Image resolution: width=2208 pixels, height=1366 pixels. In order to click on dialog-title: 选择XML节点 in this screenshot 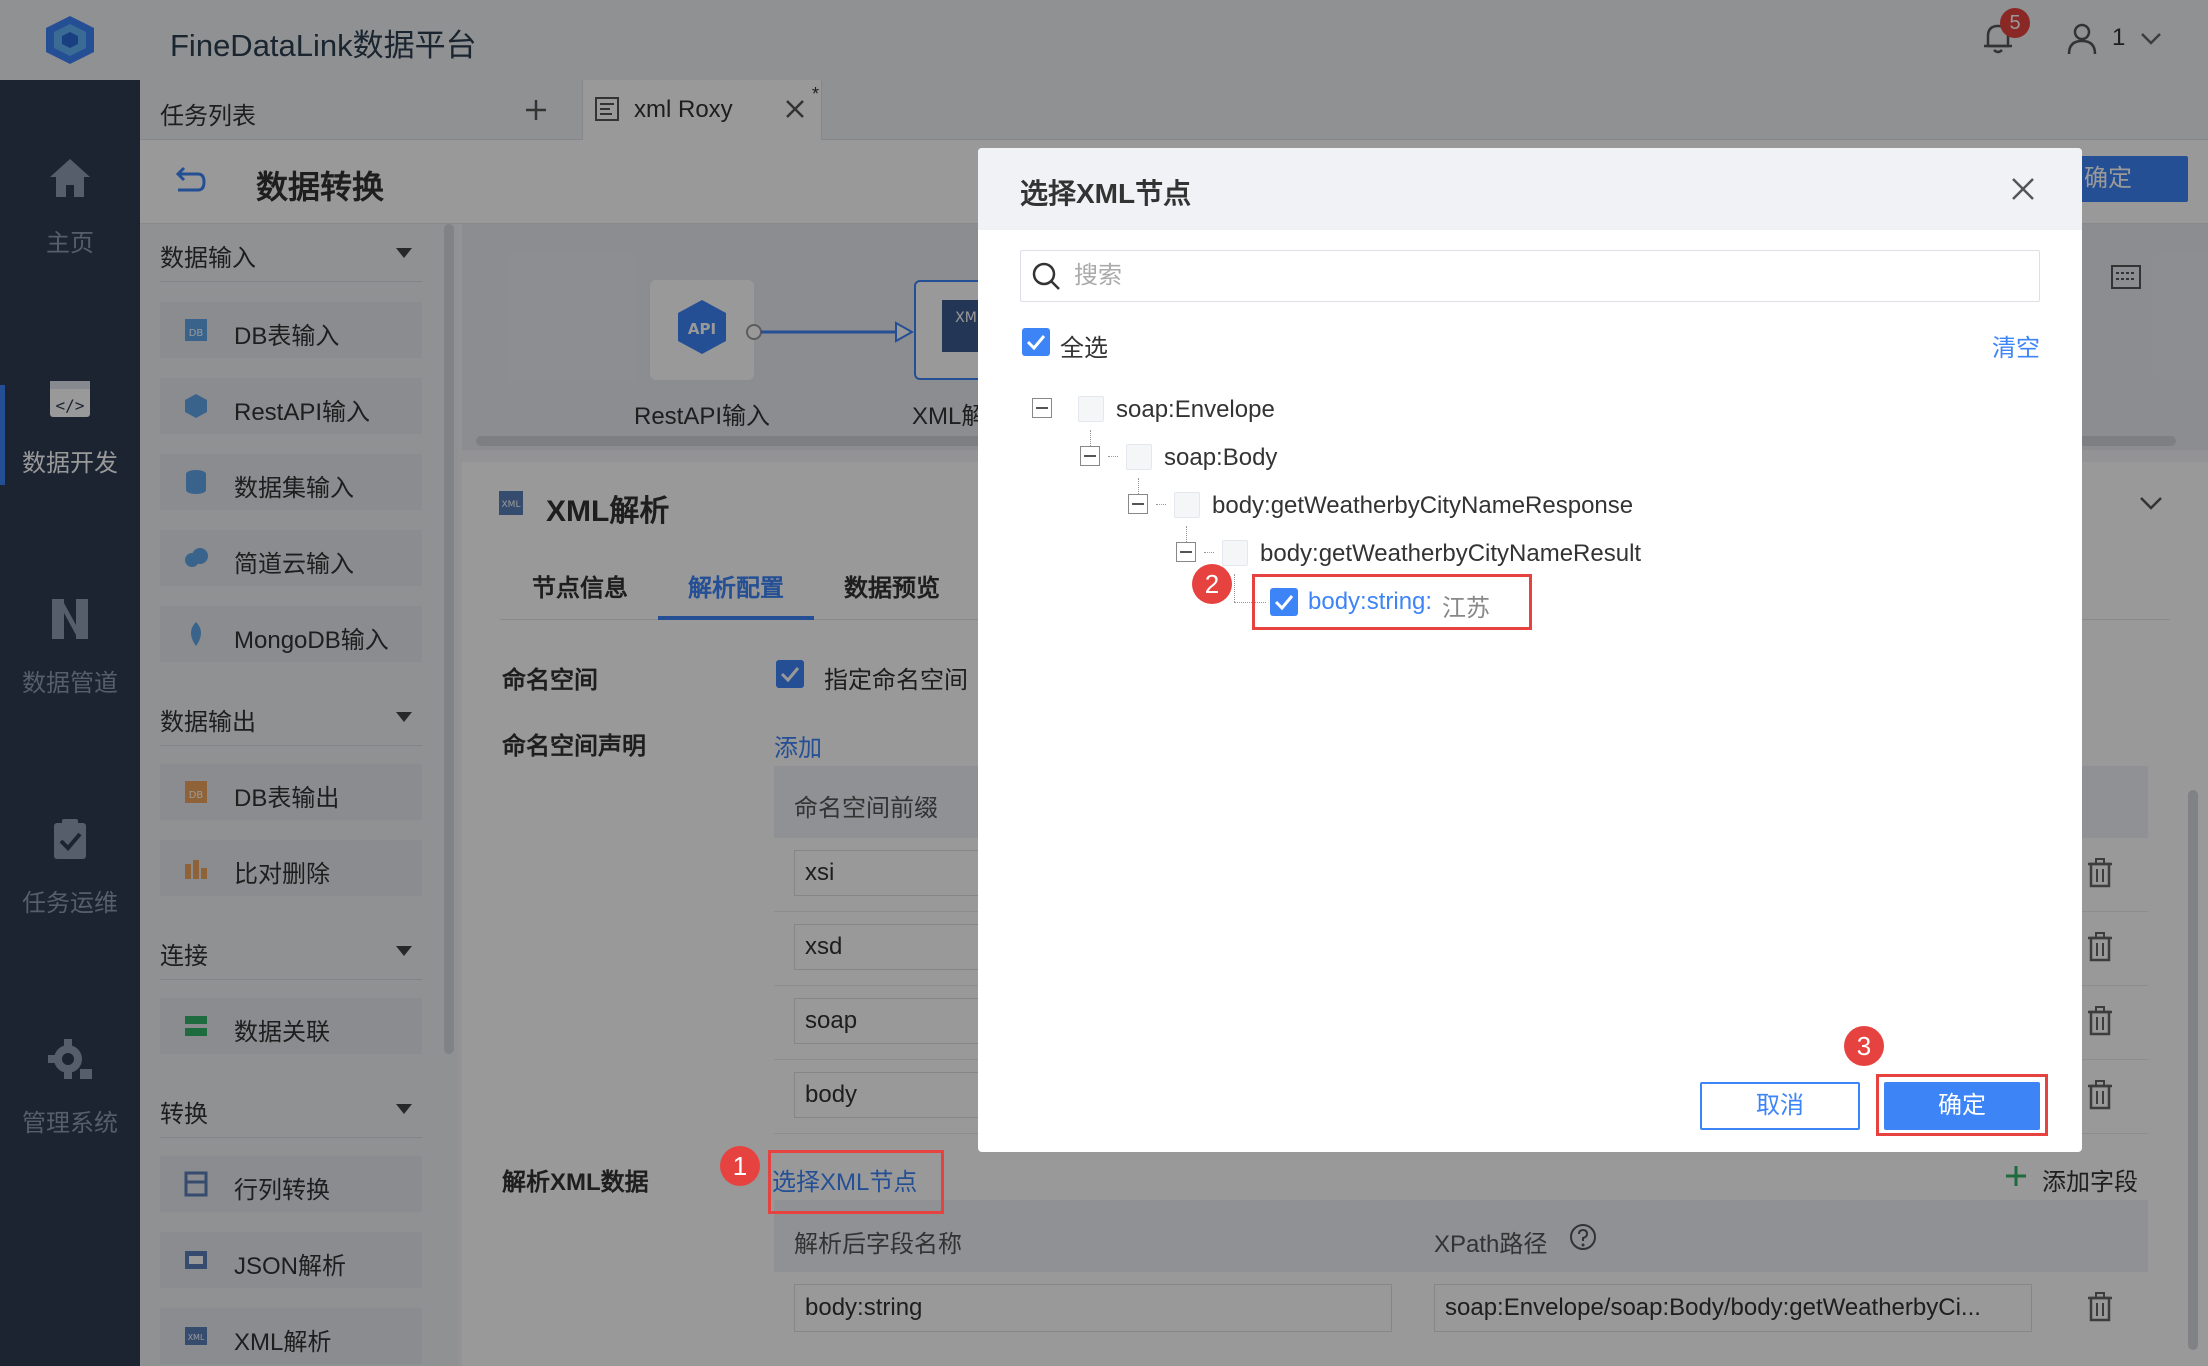, I will do `click(1106, 193)`.